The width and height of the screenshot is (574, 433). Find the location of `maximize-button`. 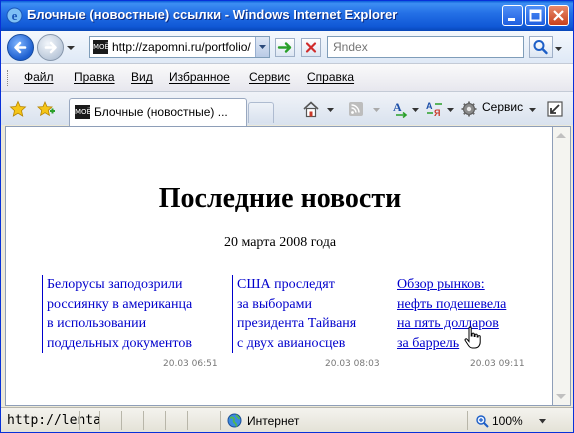

maximize-button is located at coordinates (535, 15).